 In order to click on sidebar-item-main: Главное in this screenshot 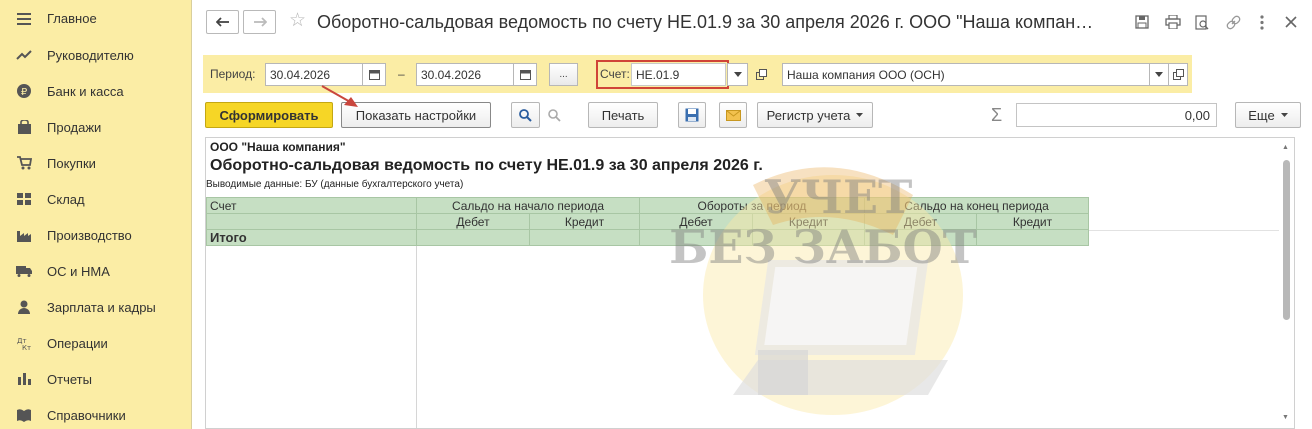, I will do `click(95, 18)`.